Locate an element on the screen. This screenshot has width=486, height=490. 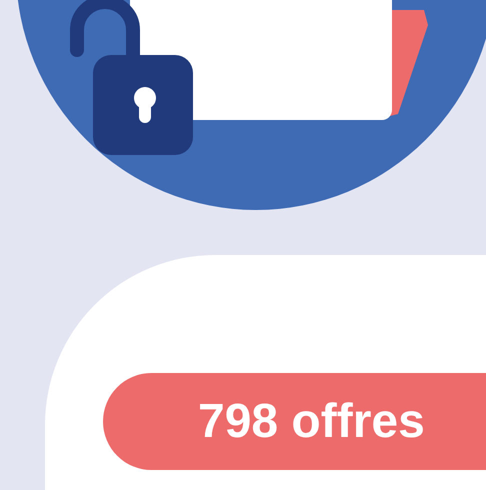
padlock-icon is located at coordinates (131, 77).